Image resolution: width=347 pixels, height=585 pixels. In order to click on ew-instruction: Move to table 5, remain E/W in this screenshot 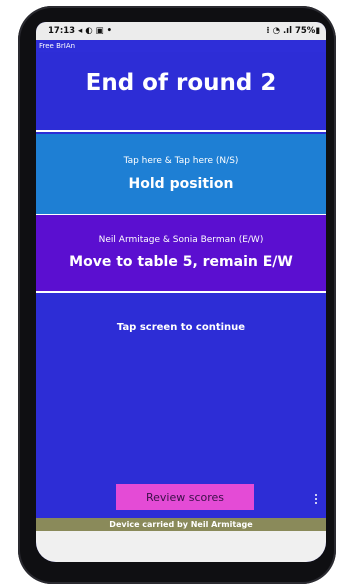, I will do `click(181, 262)`.